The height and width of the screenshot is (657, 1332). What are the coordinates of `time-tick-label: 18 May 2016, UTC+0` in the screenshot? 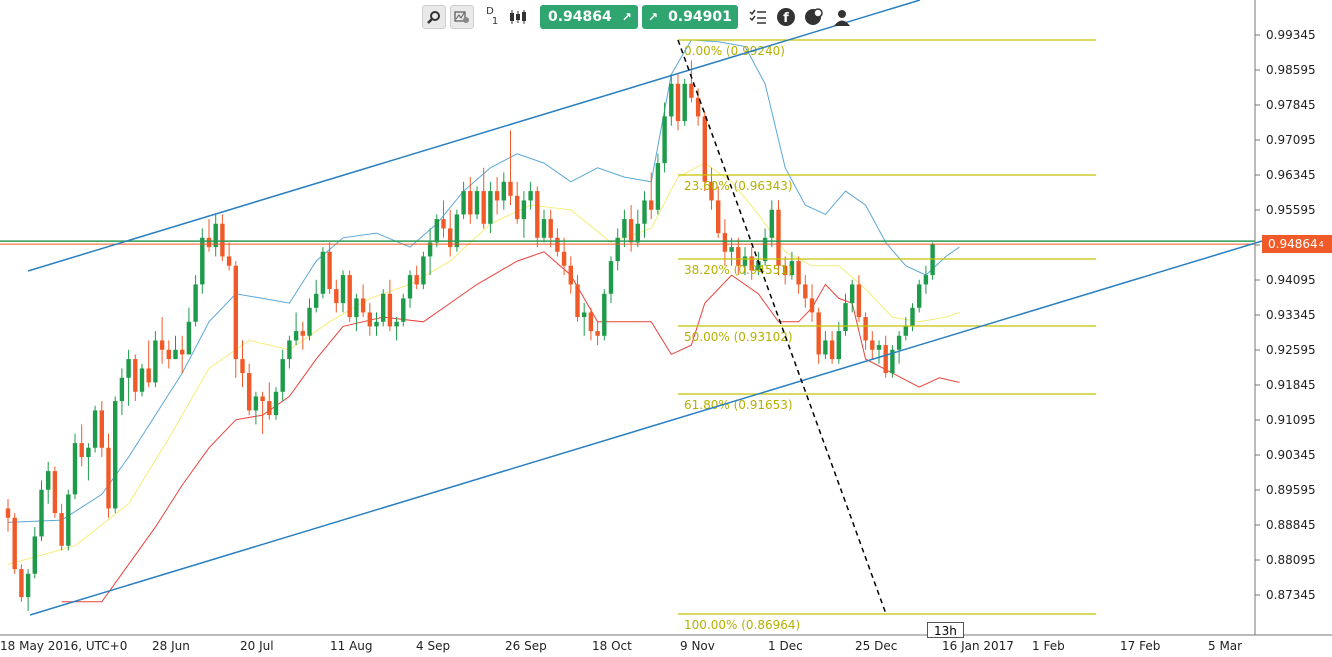 It's located at (63, 646).